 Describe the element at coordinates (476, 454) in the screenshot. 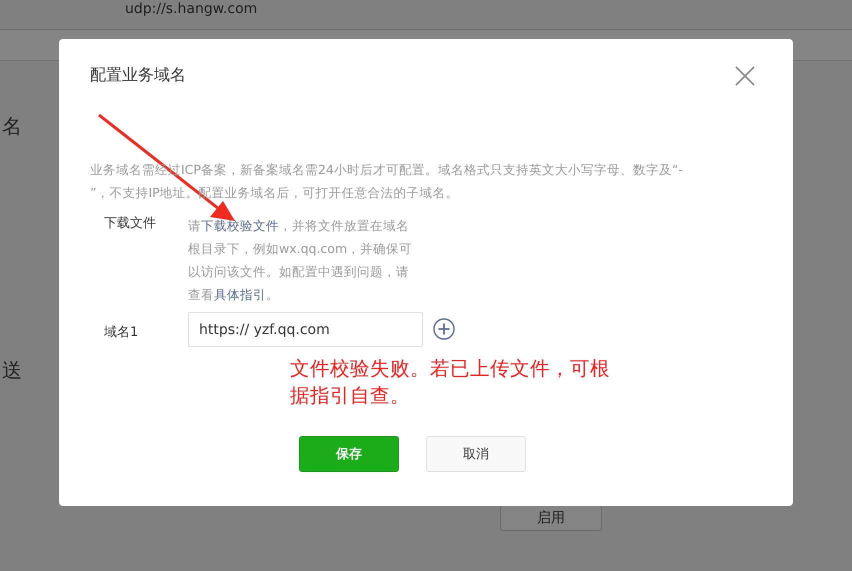

I see `cancel-button: 取消` at that location.